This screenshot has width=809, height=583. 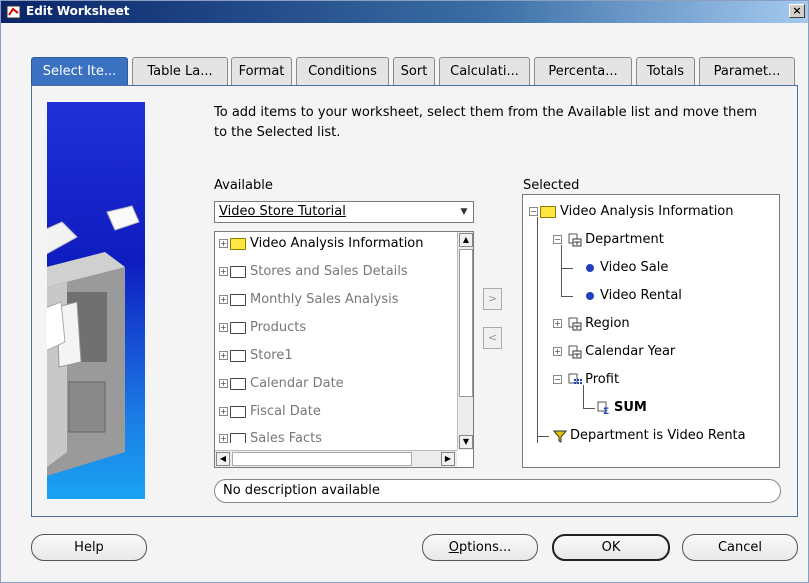 I want to click on svg-text: Σ, so click(x=606, y=411).